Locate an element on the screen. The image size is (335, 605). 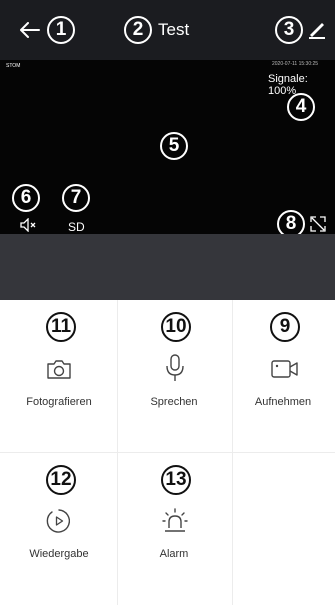
annotation-badge-speak: 10 is located at coordinates (176, 327).